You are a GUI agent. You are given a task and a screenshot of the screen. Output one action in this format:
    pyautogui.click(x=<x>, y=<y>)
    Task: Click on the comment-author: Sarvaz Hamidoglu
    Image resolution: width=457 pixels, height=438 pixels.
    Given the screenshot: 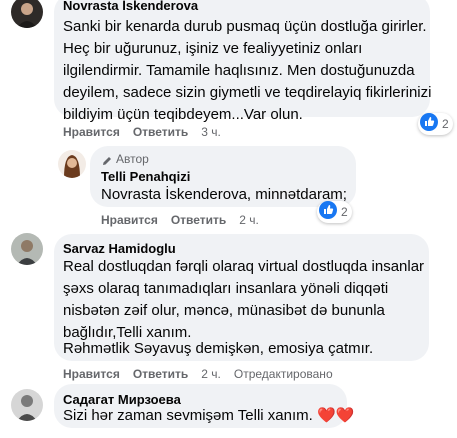 What is the action you would take?
    pyautogui.click(x=119, y=248)
    